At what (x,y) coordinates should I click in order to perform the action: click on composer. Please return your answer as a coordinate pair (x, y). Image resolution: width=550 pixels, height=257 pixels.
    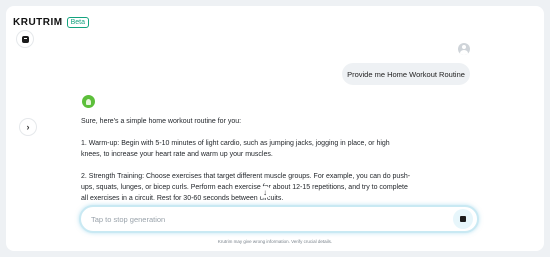
    Looking at the image, I should click on (279, 219).